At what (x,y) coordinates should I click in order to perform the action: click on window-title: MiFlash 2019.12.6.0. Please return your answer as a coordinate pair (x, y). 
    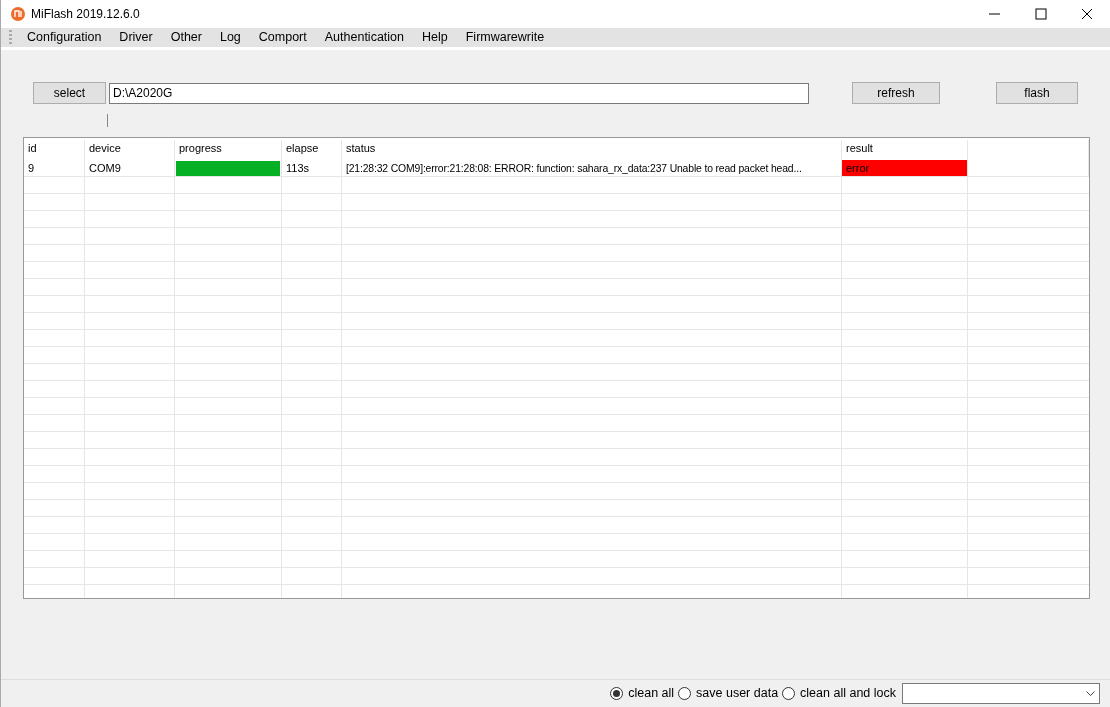
    Looking at the image, I should click on (85, 14).